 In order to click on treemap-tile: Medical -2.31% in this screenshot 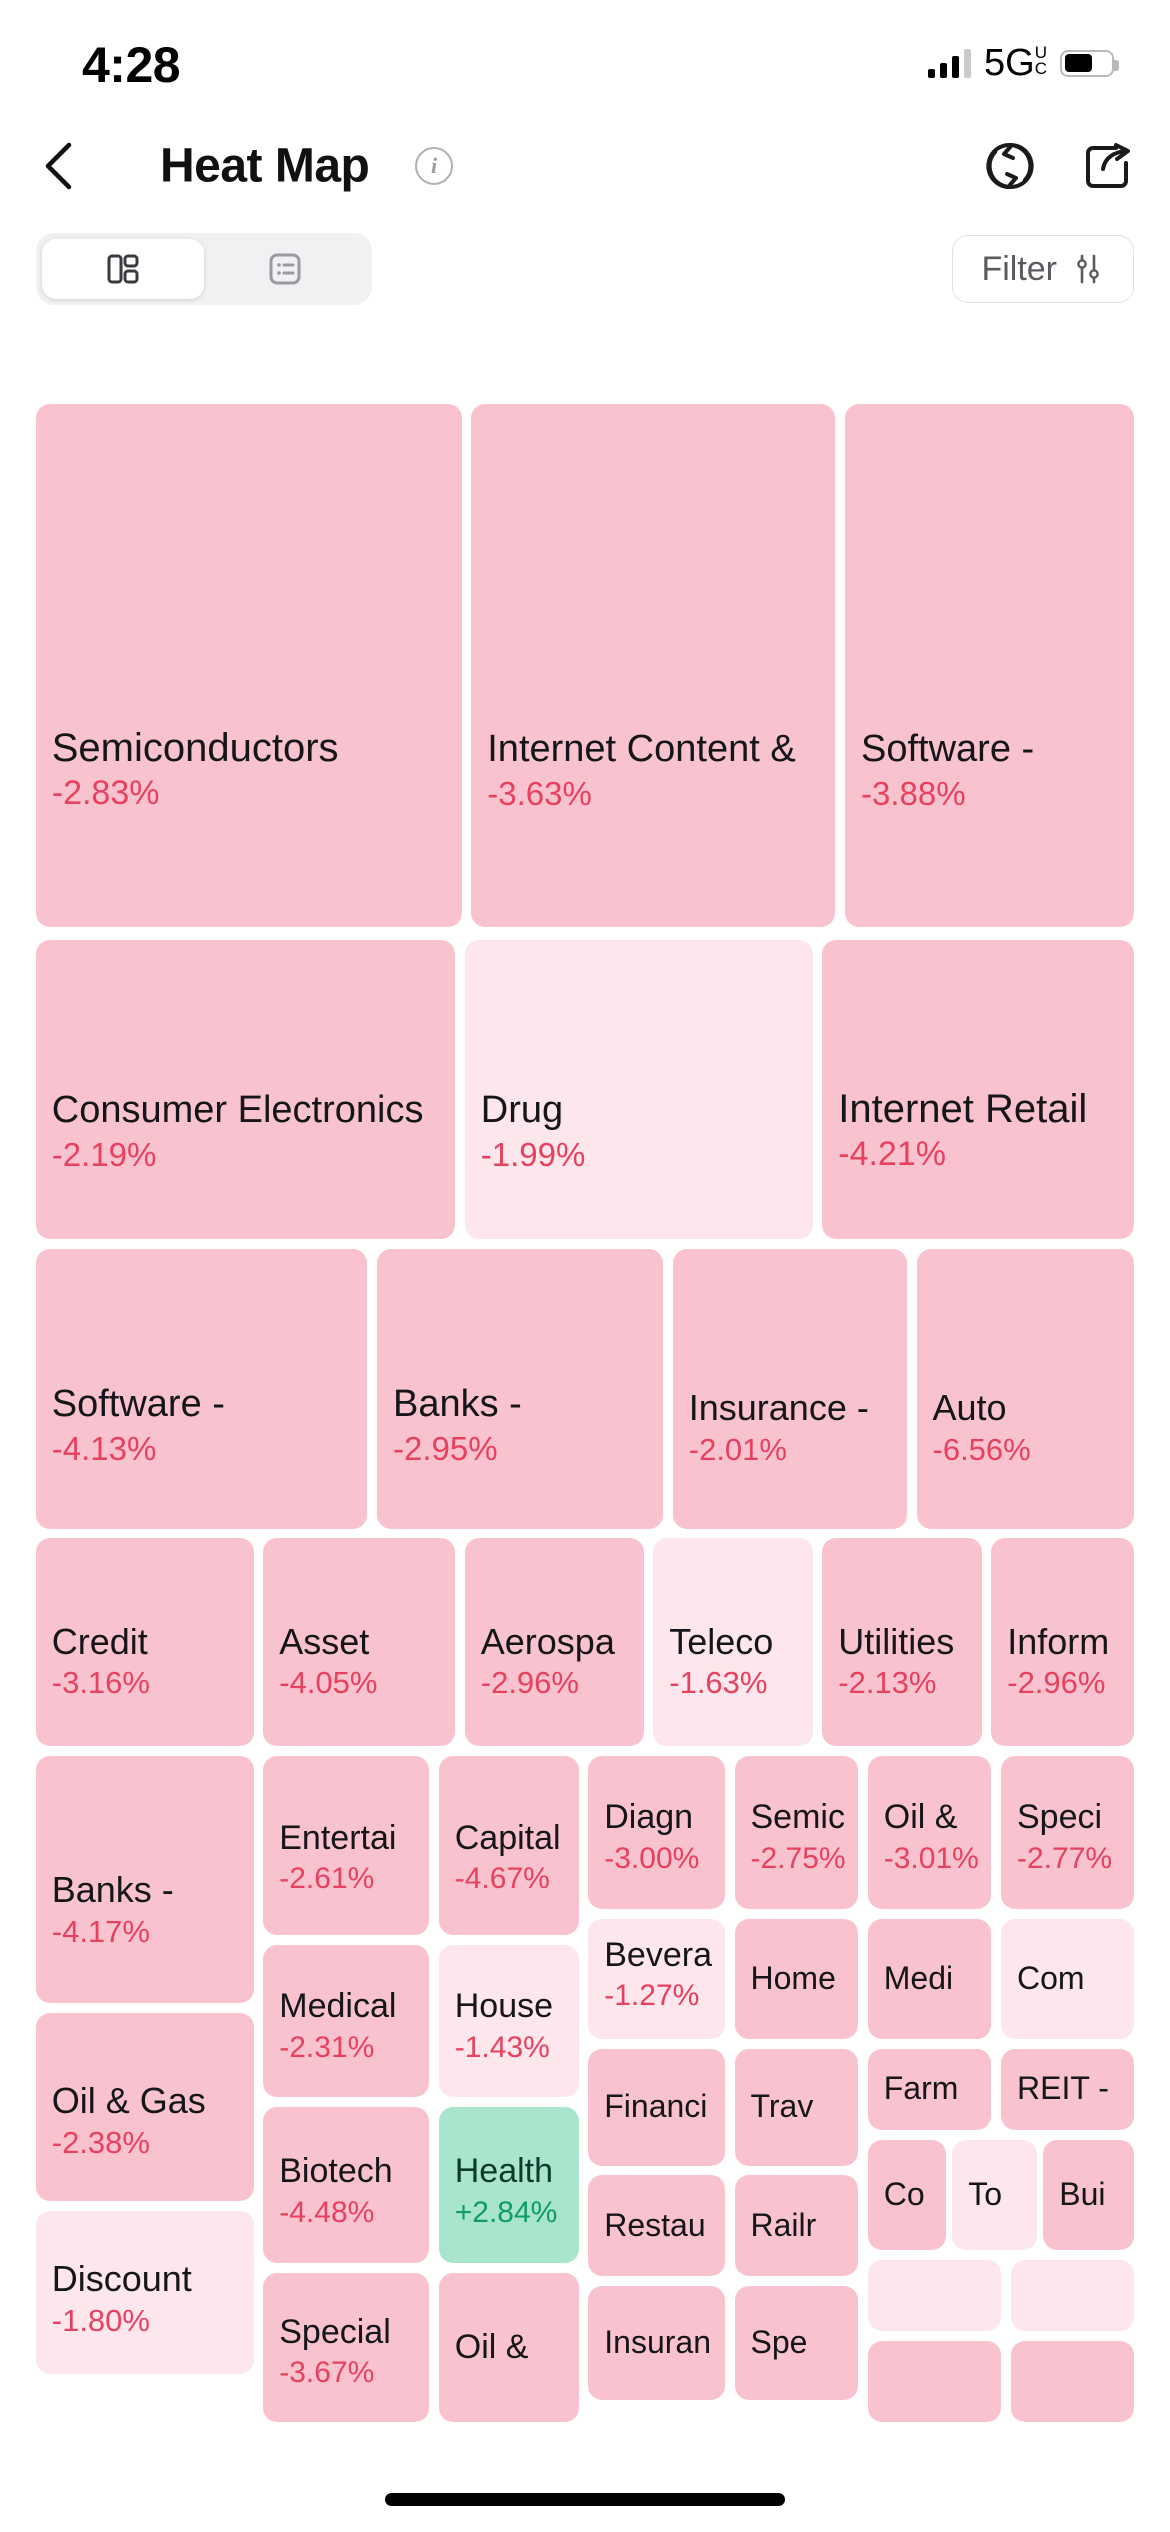, I will do `click(346, 2021)`.